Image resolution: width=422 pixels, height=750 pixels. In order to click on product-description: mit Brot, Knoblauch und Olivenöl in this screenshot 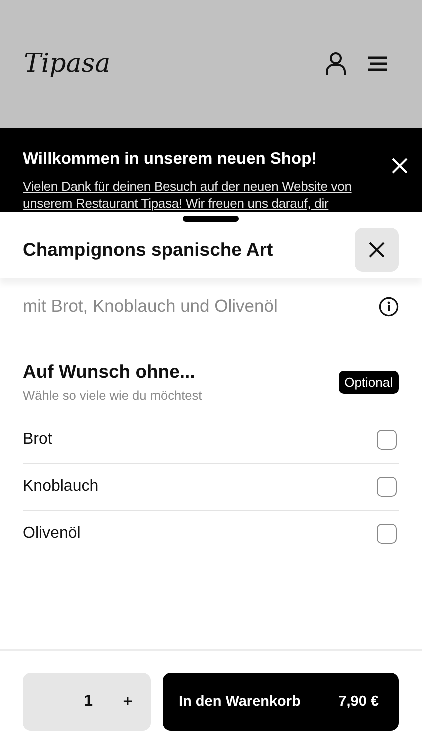, I will do `click(151, 306)`.